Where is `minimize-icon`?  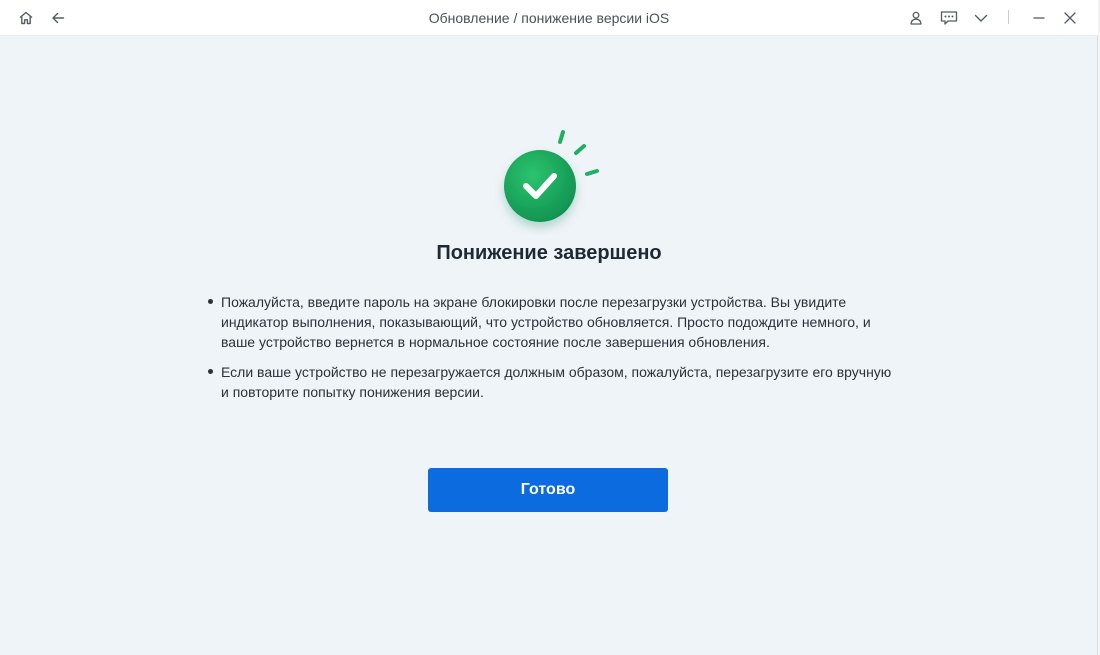 minimize-icon is located at coordinates (1039, 18).